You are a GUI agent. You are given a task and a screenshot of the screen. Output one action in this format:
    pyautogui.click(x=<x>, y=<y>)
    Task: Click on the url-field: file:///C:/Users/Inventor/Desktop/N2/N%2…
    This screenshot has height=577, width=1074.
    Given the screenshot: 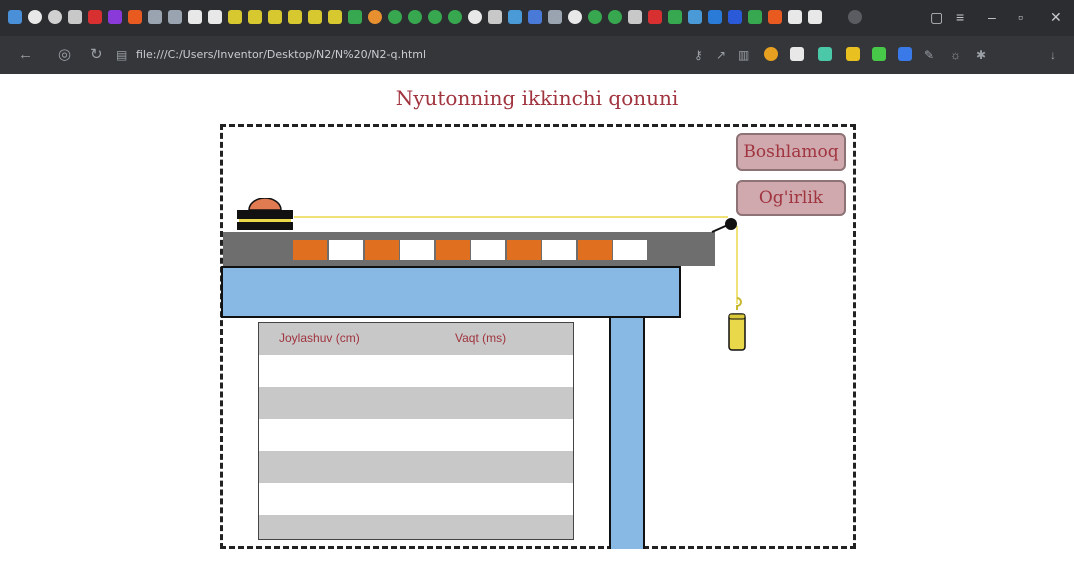 What is the action you would take?
    pyautogui.click(x=406, y=55)
    